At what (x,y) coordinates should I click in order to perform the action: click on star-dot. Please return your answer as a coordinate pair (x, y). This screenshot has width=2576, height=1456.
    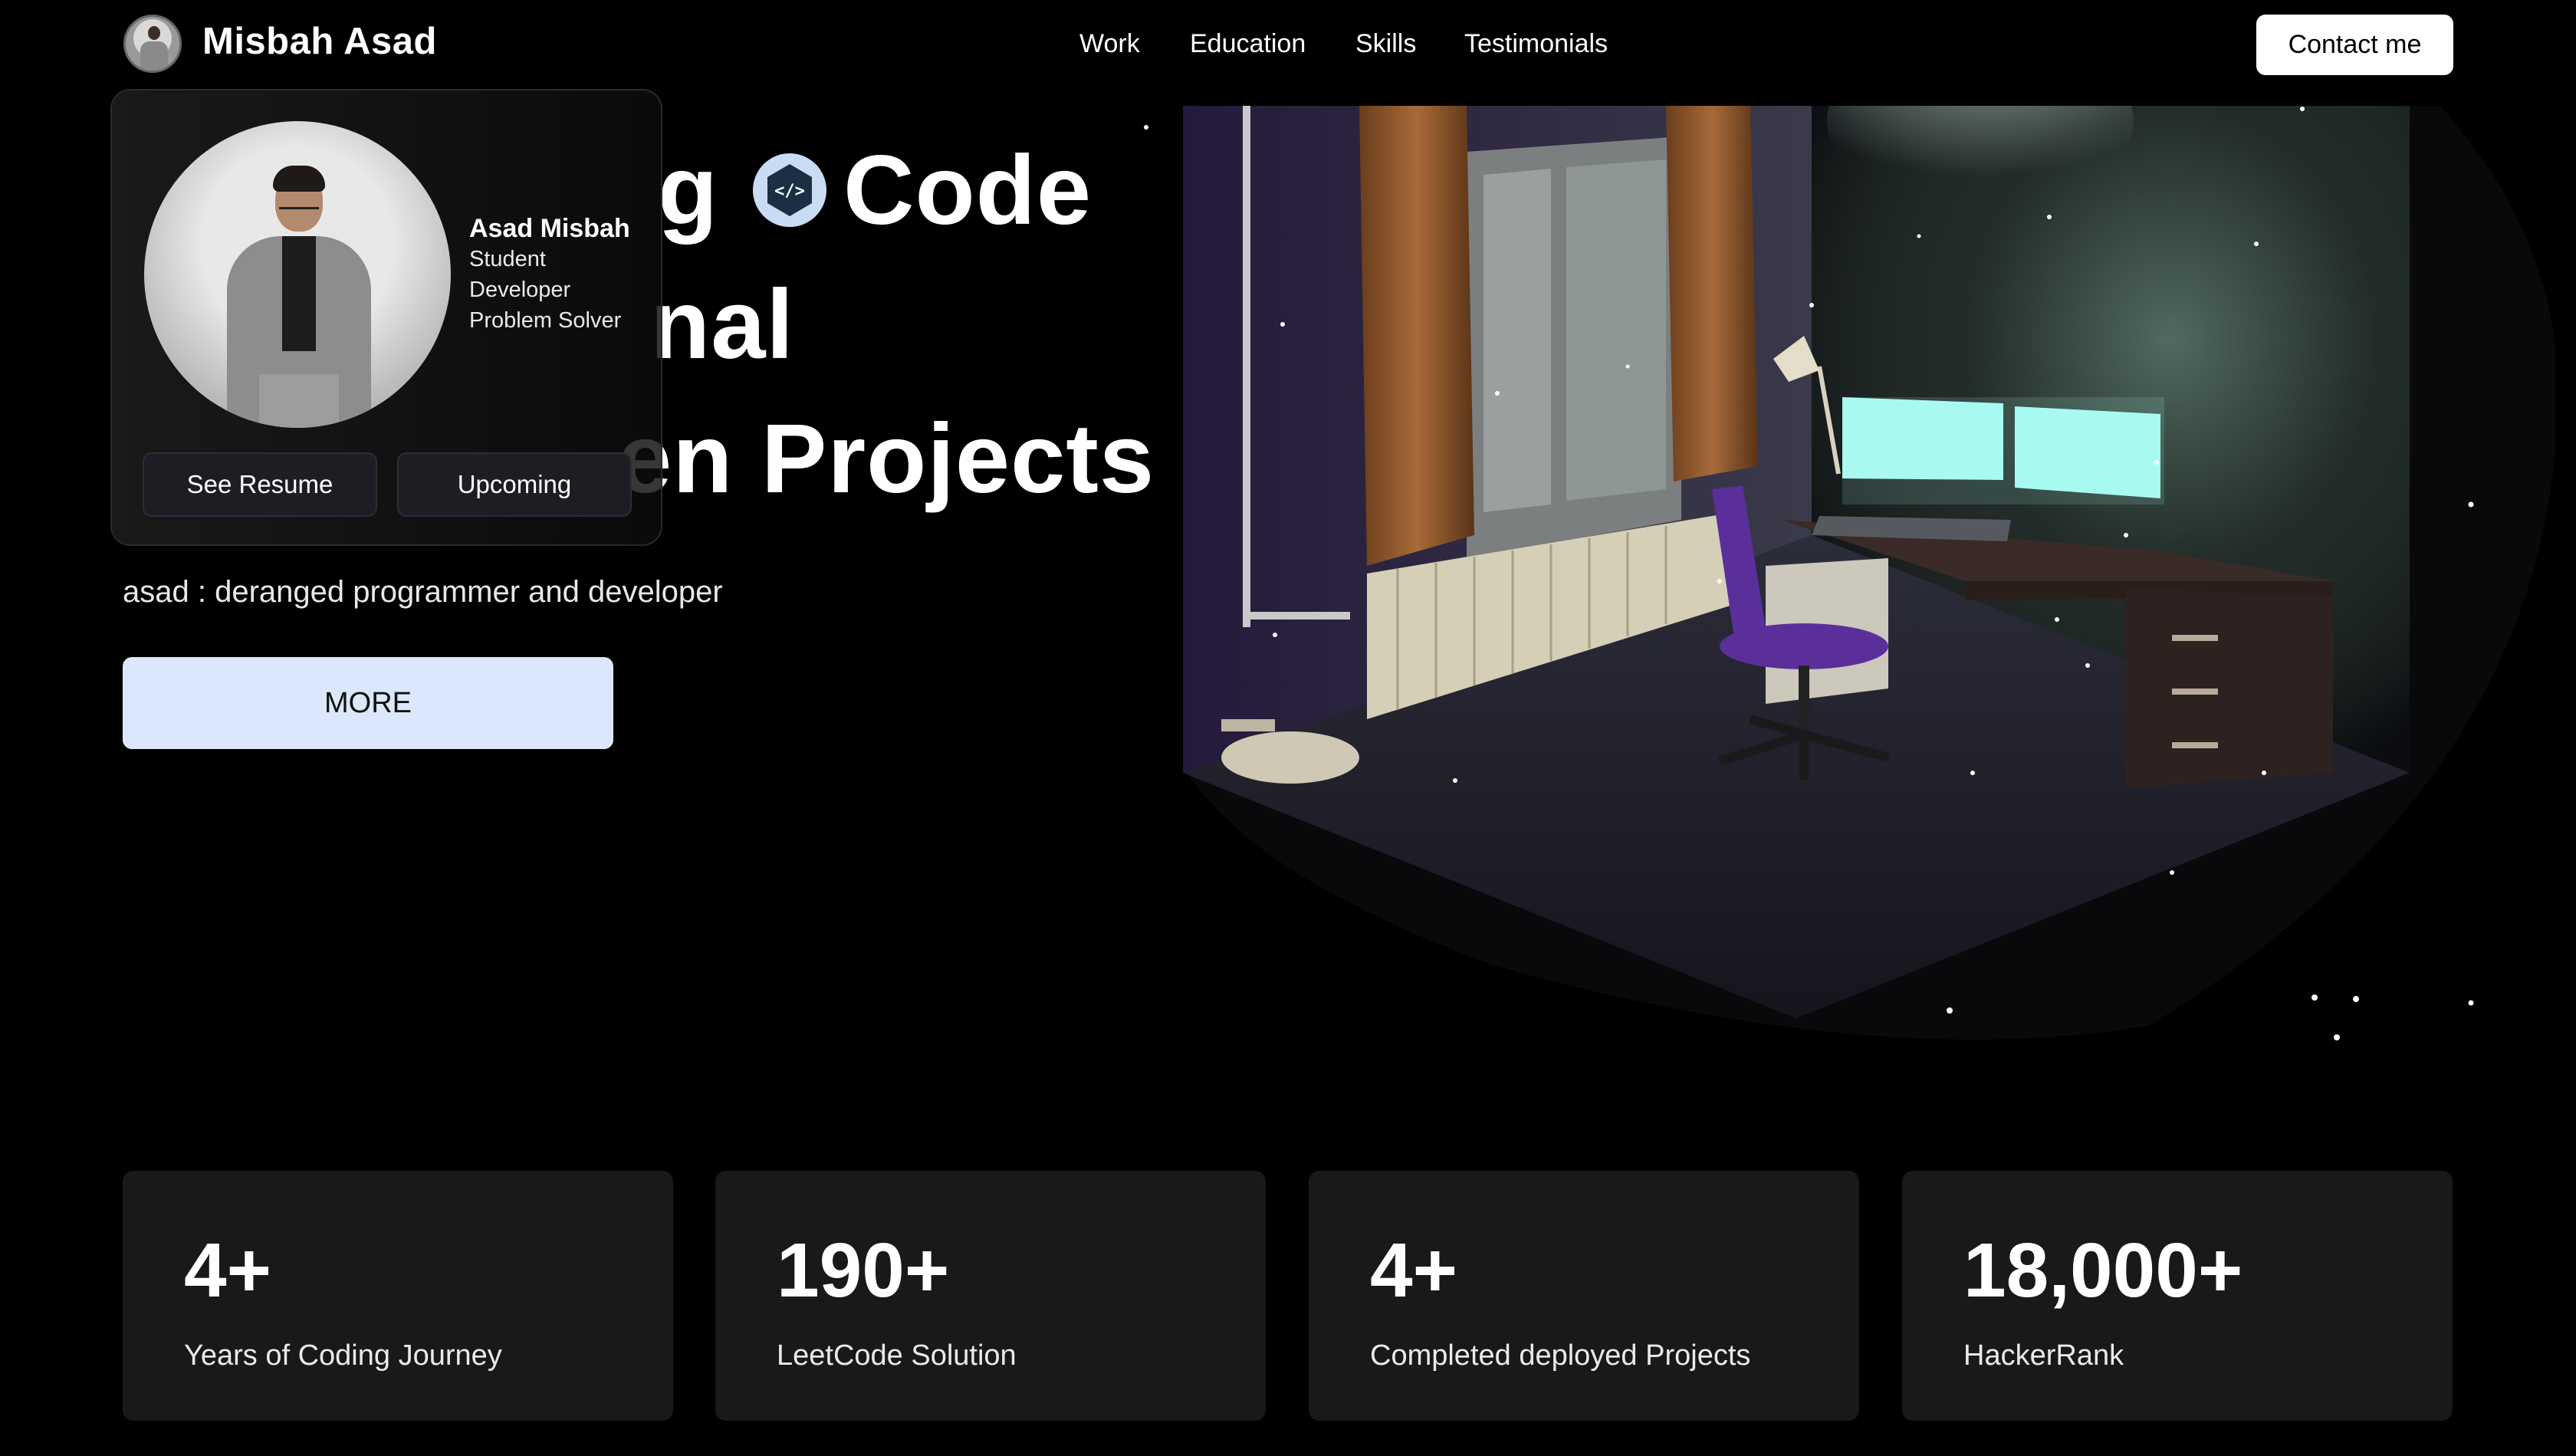
    Looking at the image, I should click on (1146, 127).